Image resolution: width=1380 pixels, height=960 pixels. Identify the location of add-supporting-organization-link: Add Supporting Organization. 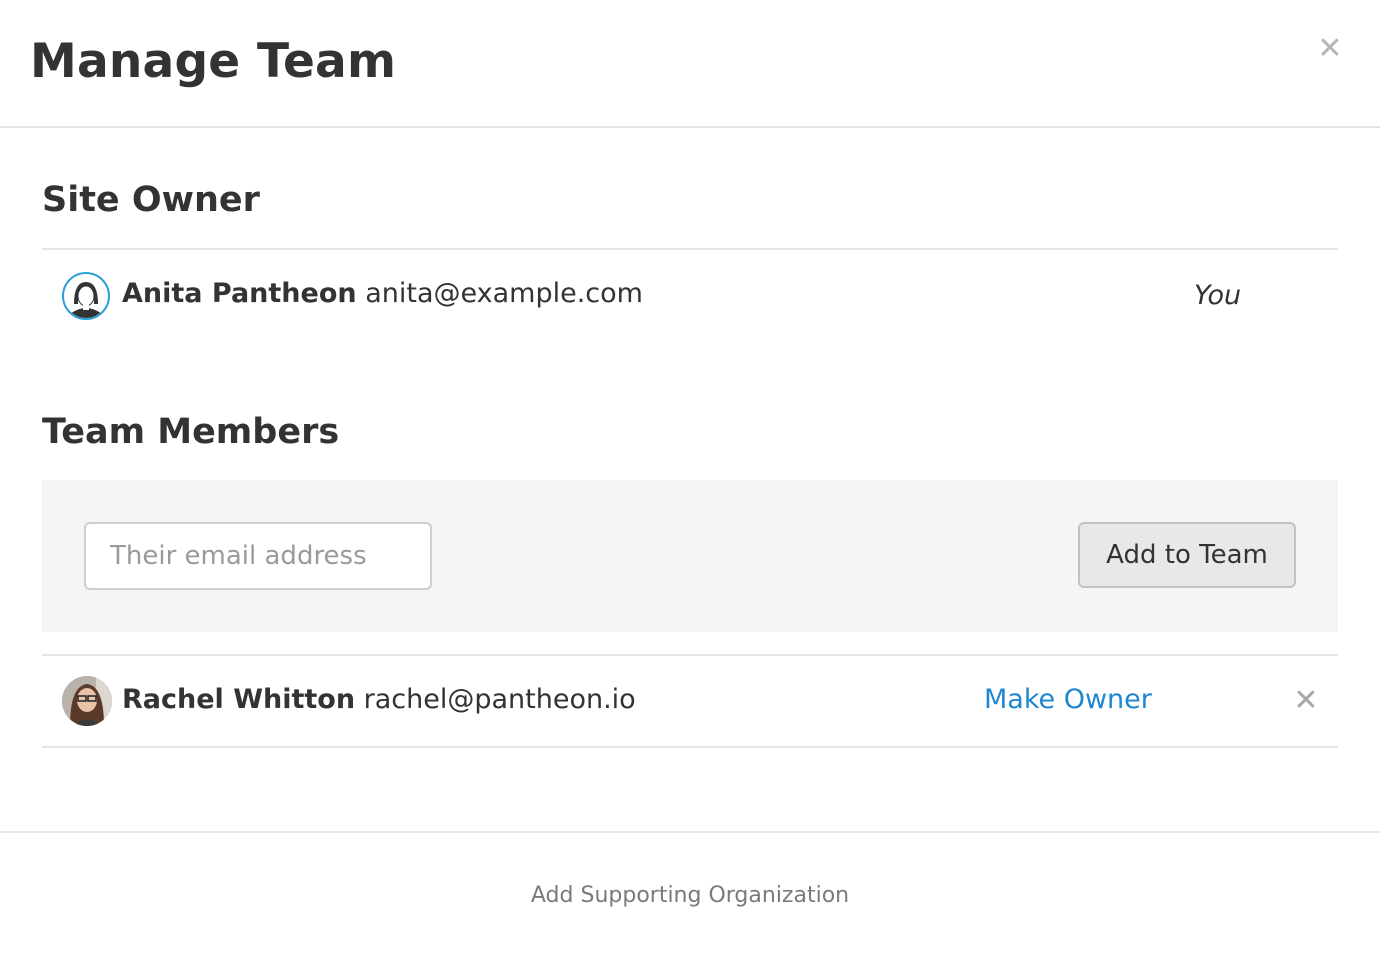
(690, 895).